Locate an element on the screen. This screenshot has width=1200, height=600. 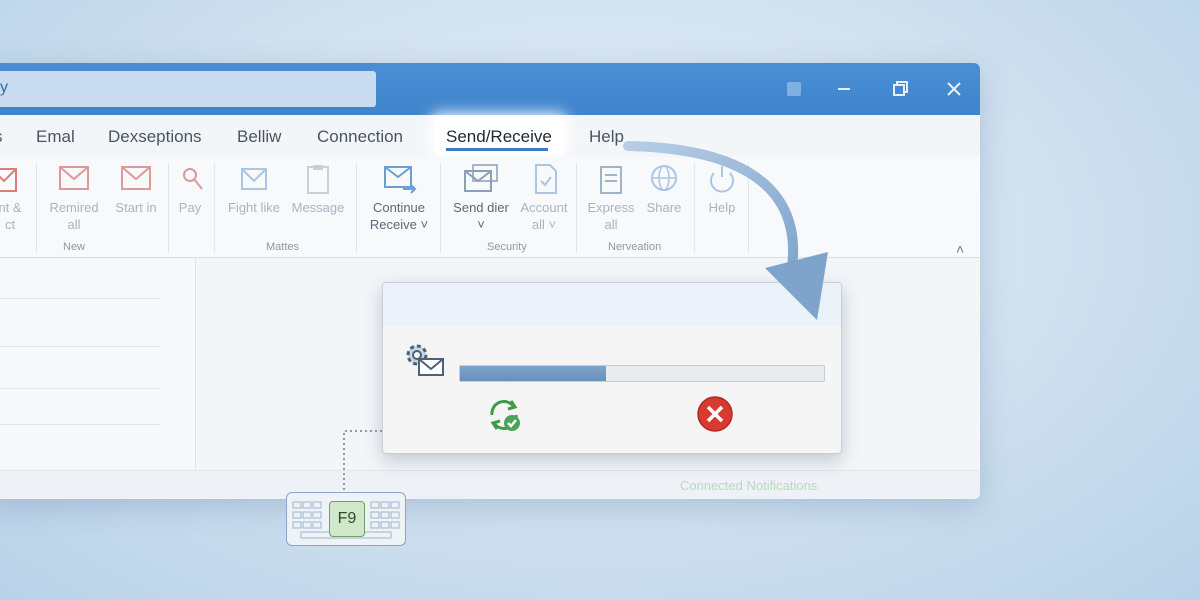
keyboard-shortcut-graphic: F9 is located at coordinates (346, 519).